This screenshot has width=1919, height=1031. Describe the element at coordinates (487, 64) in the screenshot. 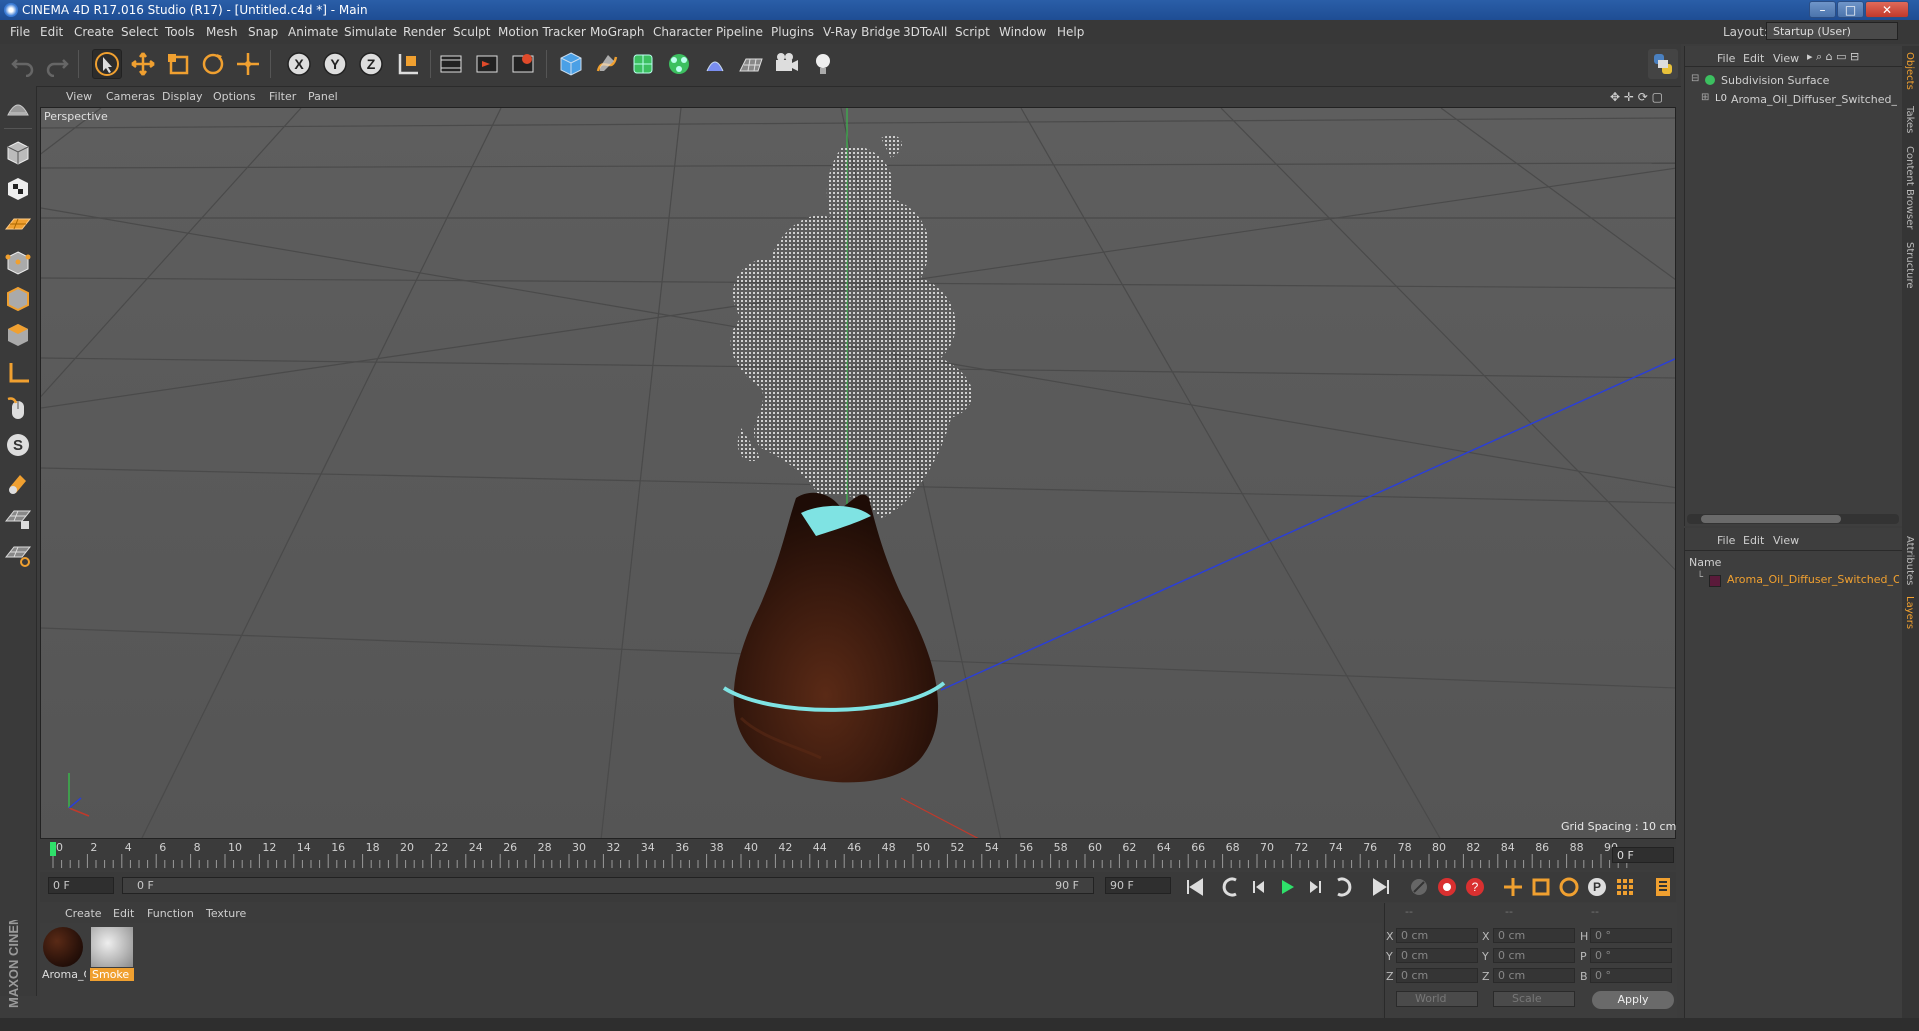

I see `render-picture-viewer-icon` at that location.